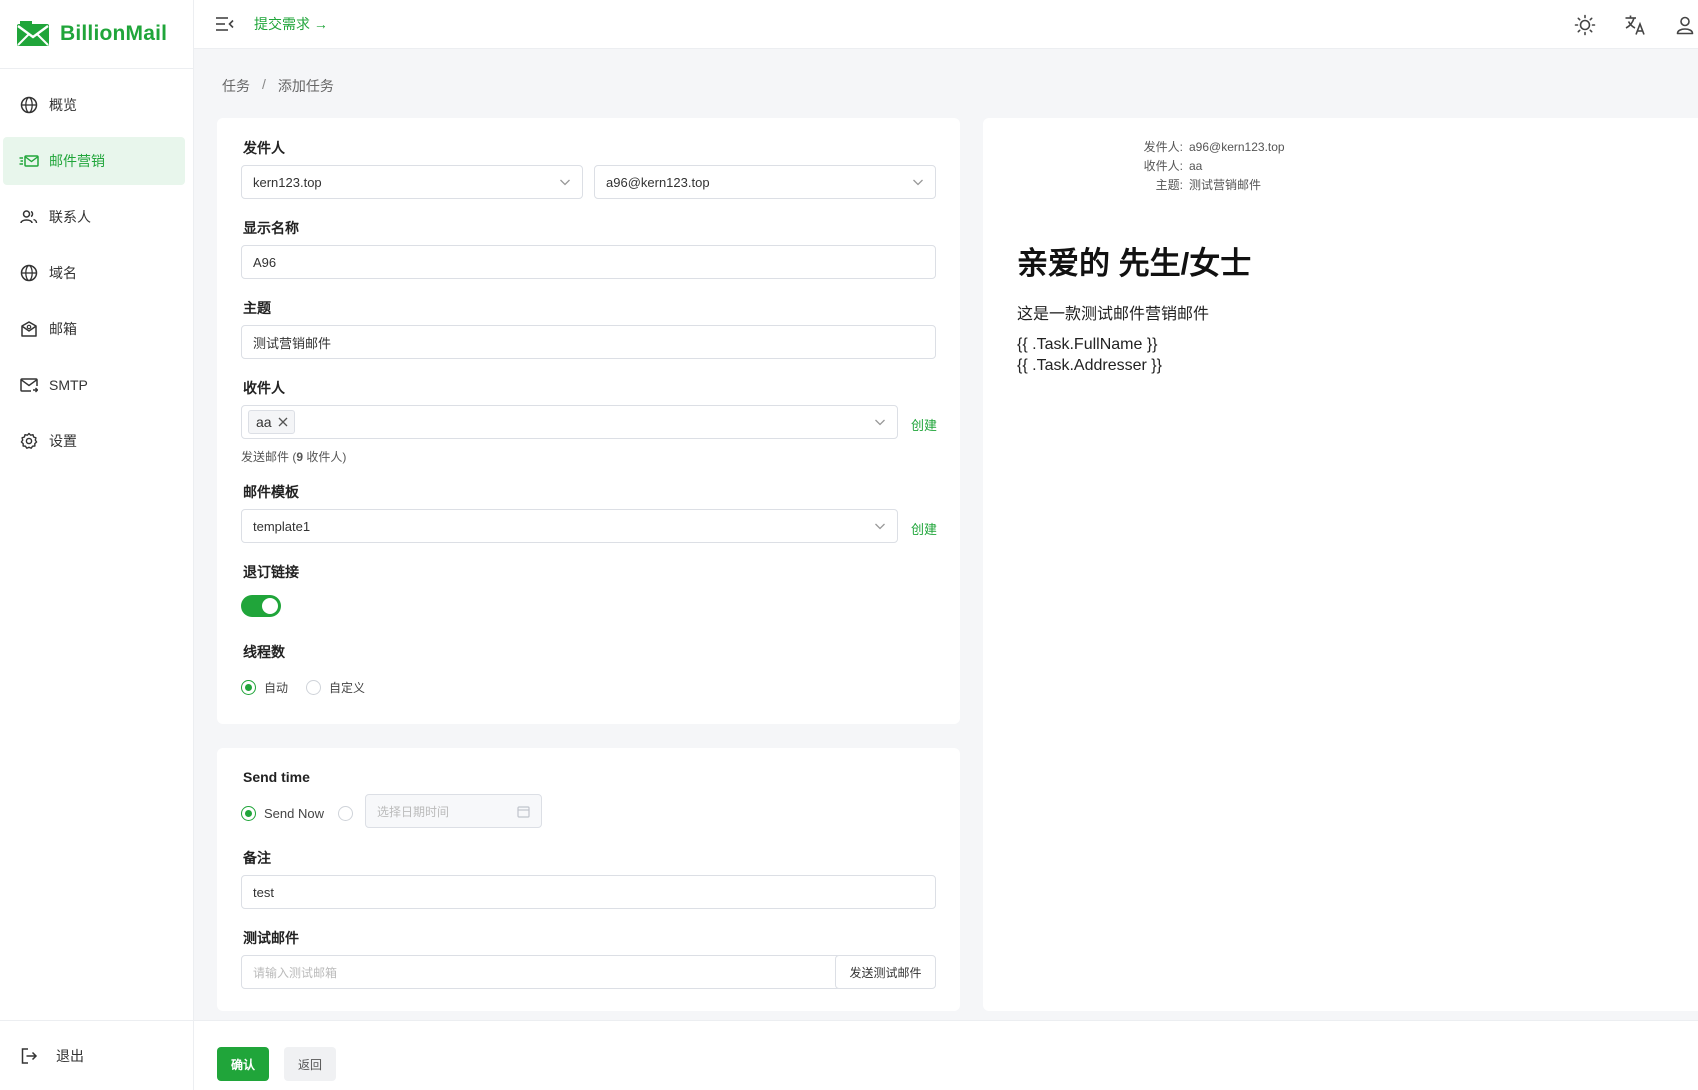 The width and height of the screenshot is (1698, 1090). Describe the element at coordinates (1635, 25) in the screenshot. I see `translate-icon` at that location.